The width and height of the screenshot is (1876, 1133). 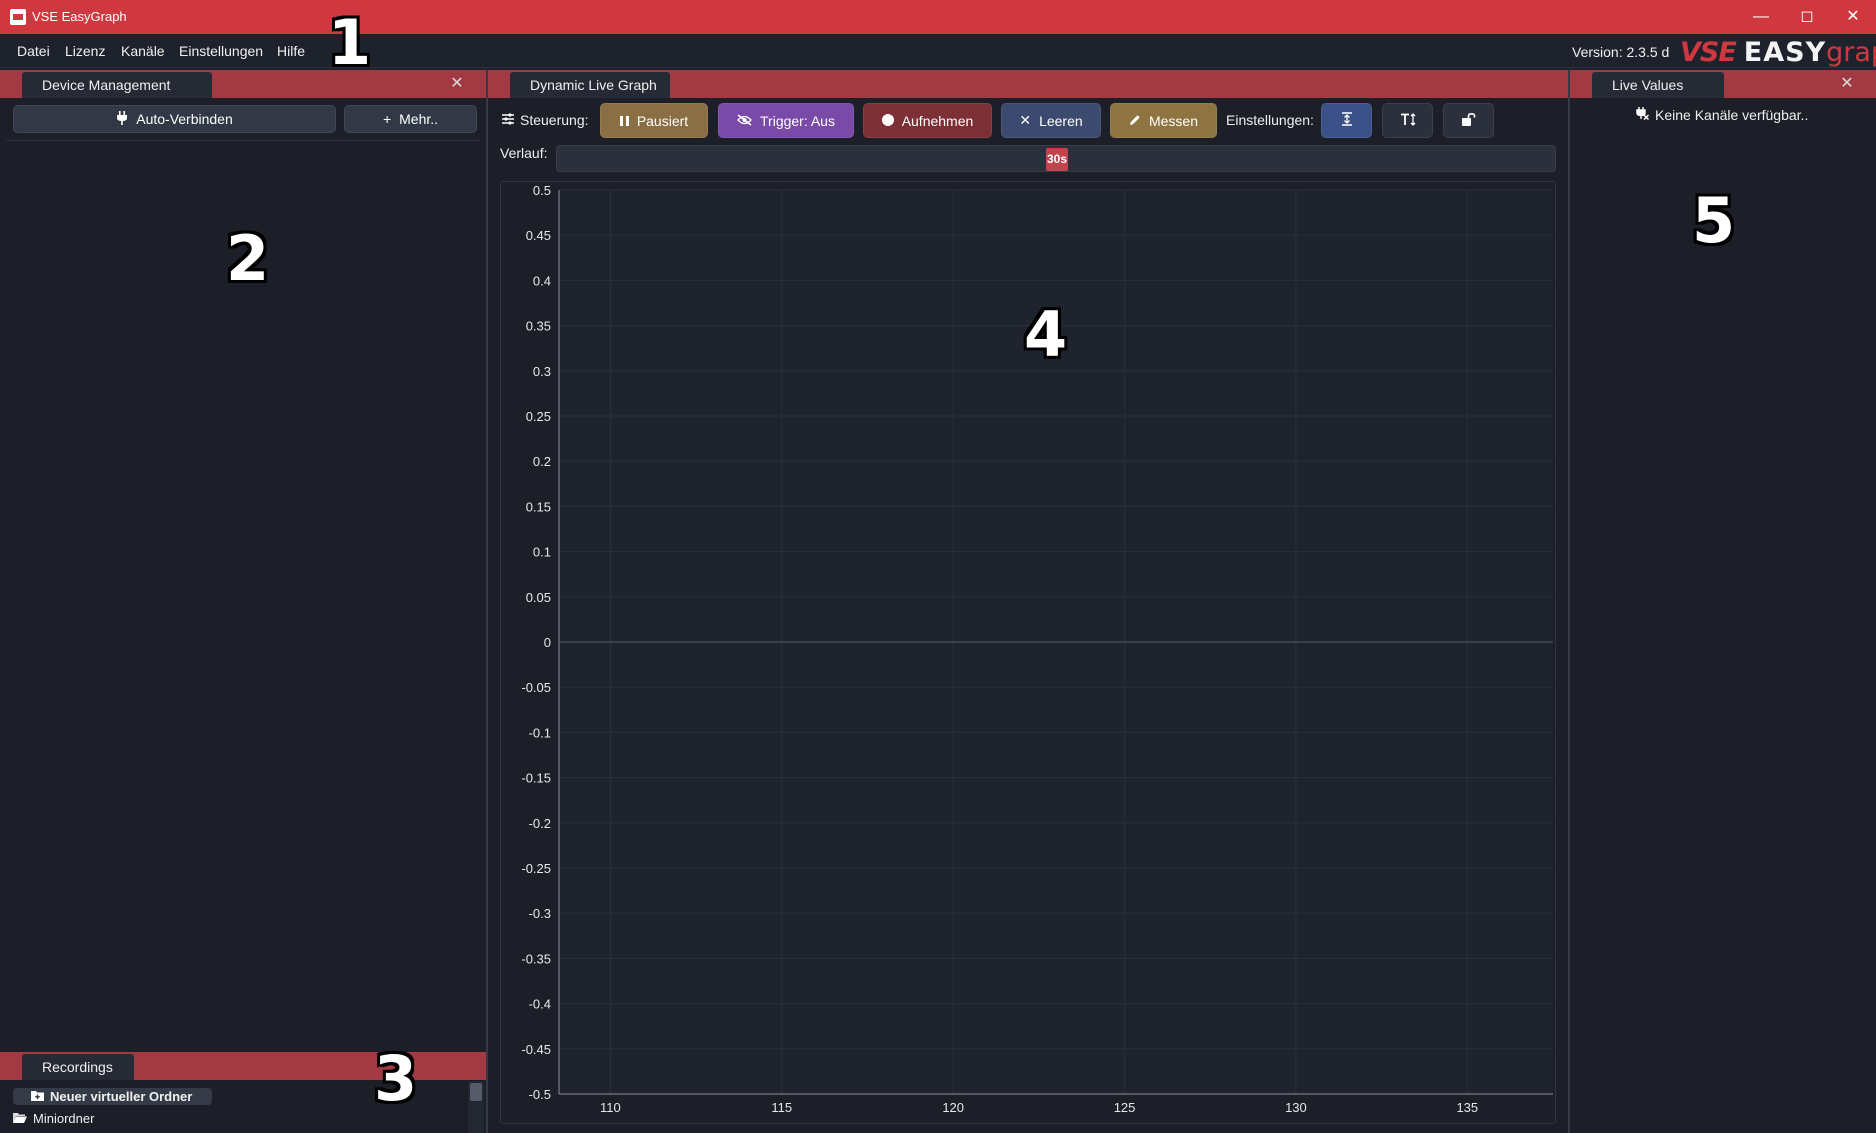 I want to click on annotation-5: 5, so click(x=1714, y=220).